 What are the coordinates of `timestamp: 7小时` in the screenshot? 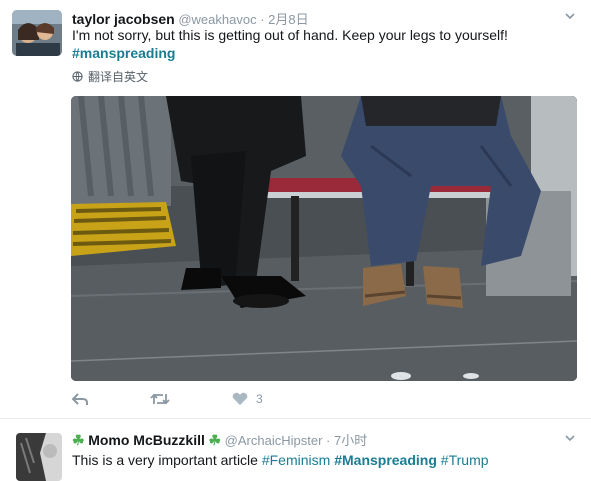 It's located at (350, 440).